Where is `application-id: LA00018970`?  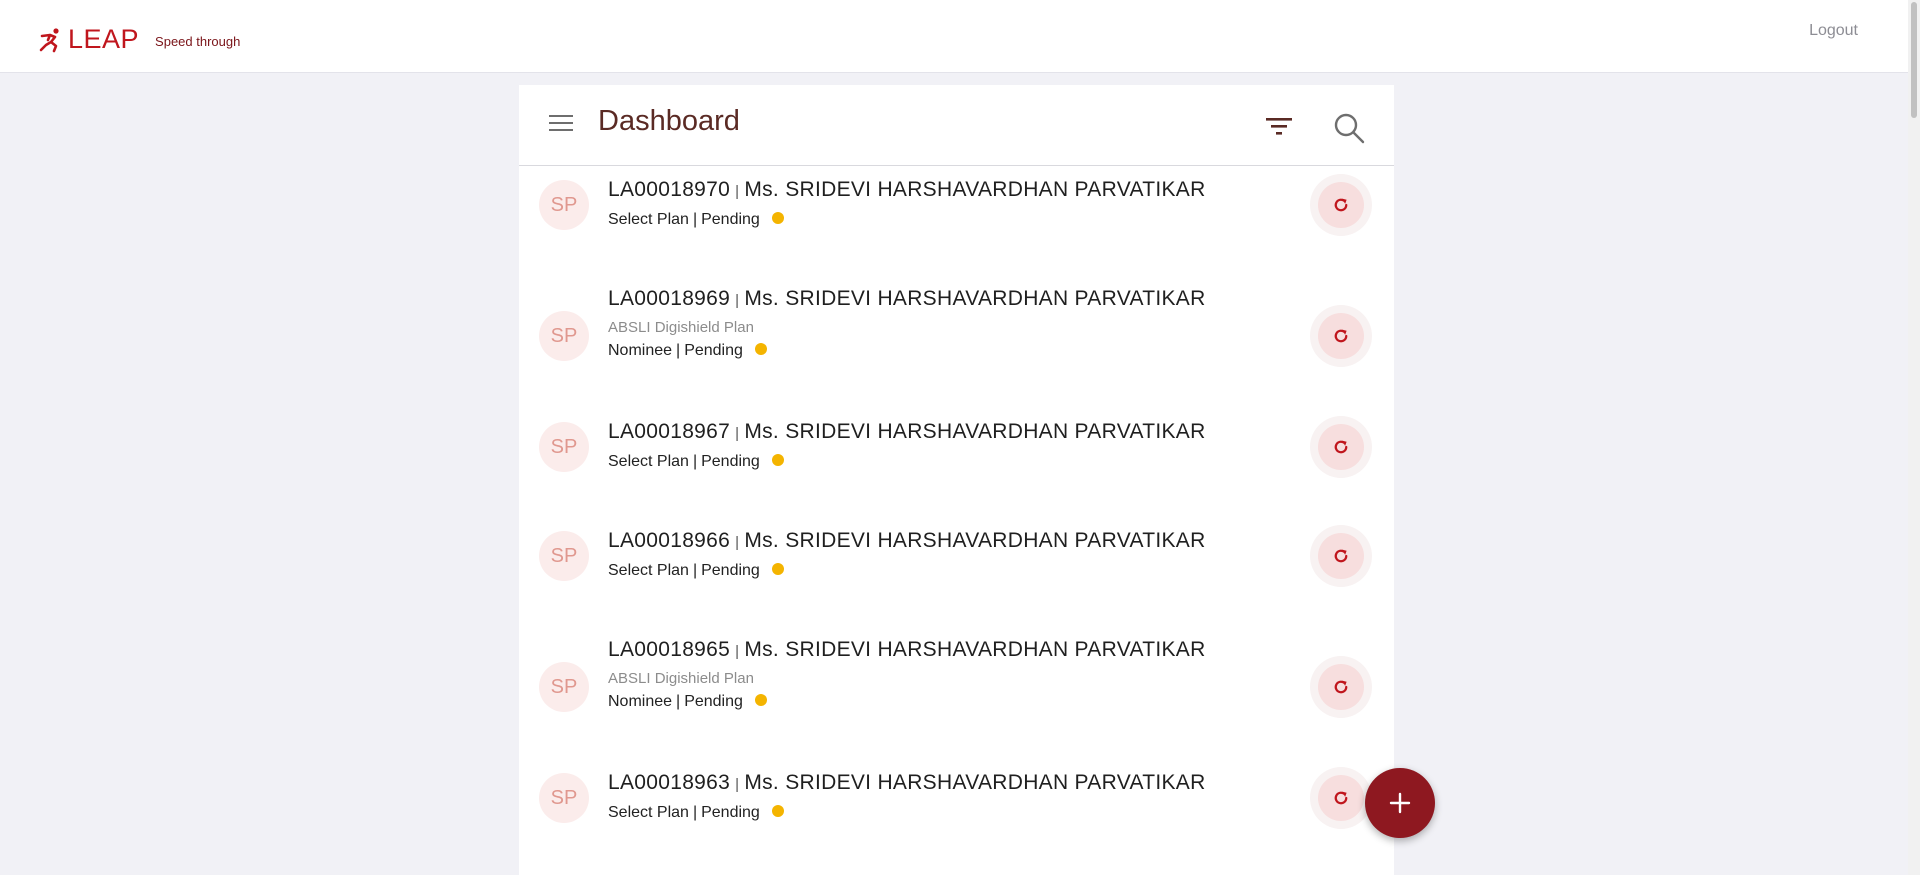
application-id: LA00018970 is located at coordinates (669, 189).